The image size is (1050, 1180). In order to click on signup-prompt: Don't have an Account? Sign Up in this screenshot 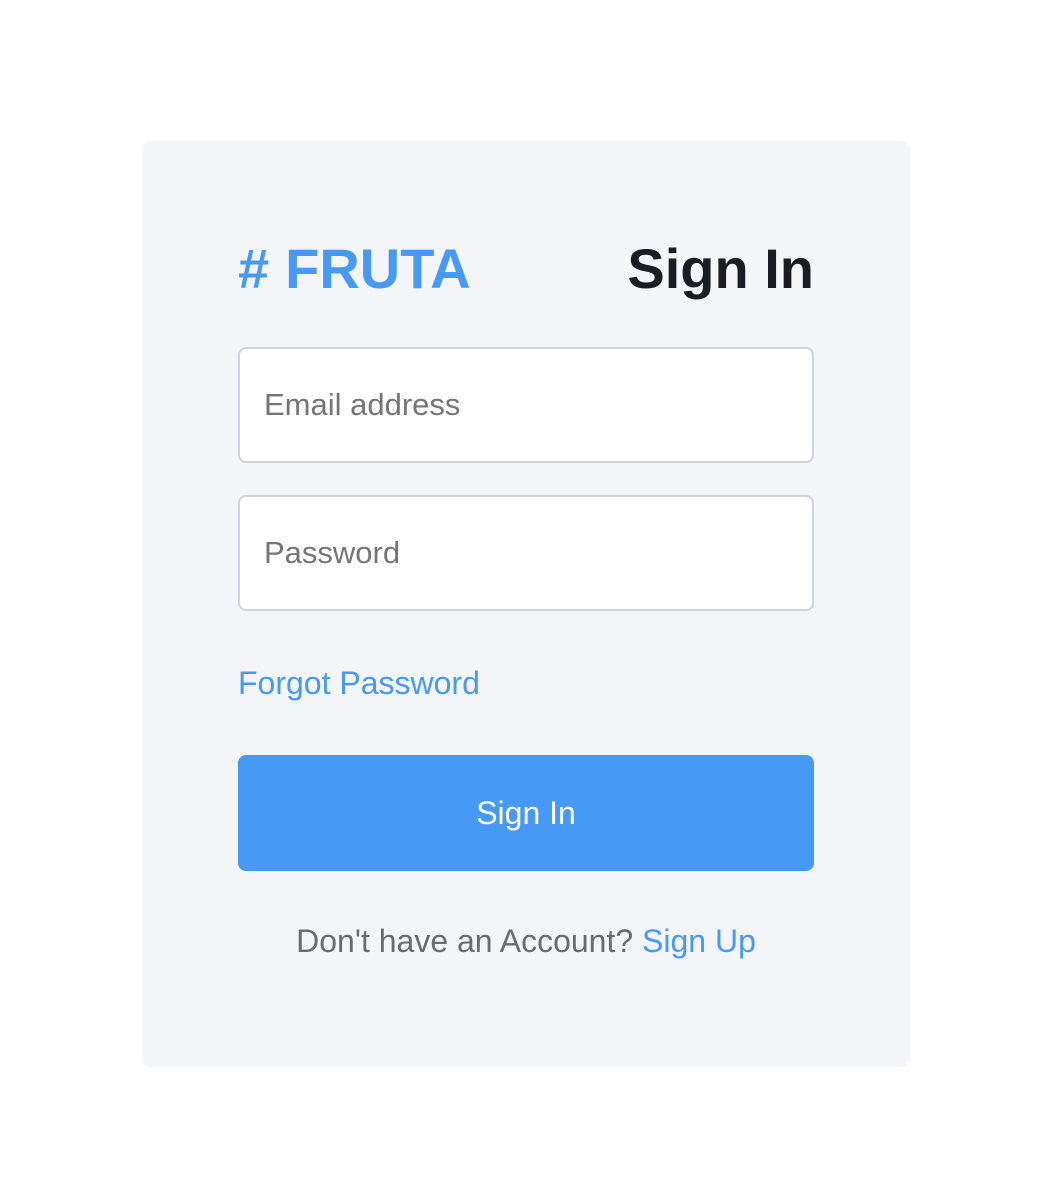, I will do `click(526, 941)`.